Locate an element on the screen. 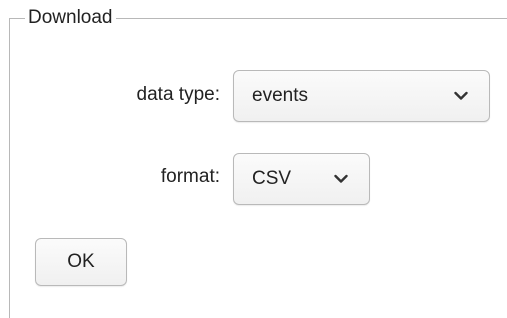 Image resolution: width=507 pixels, height=318 pixels. data-type-select: events is located at coordinates (361, 96).